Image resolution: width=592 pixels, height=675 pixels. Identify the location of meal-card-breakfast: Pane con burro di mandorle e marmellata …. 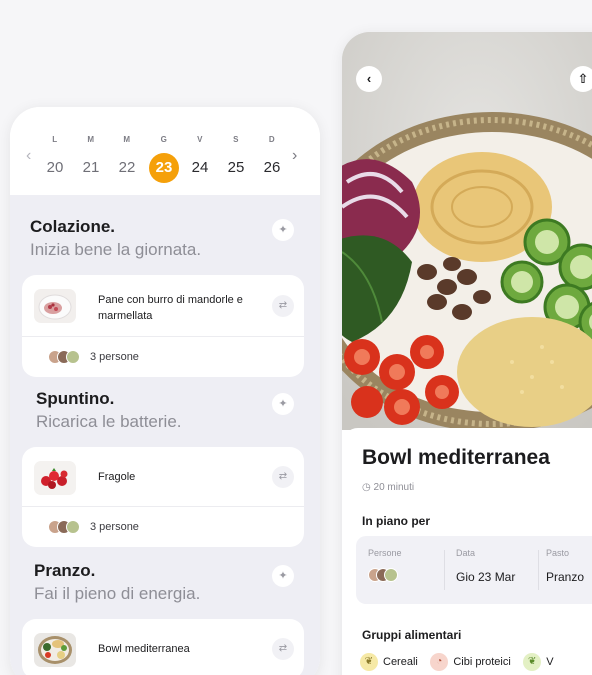
(163, 326).